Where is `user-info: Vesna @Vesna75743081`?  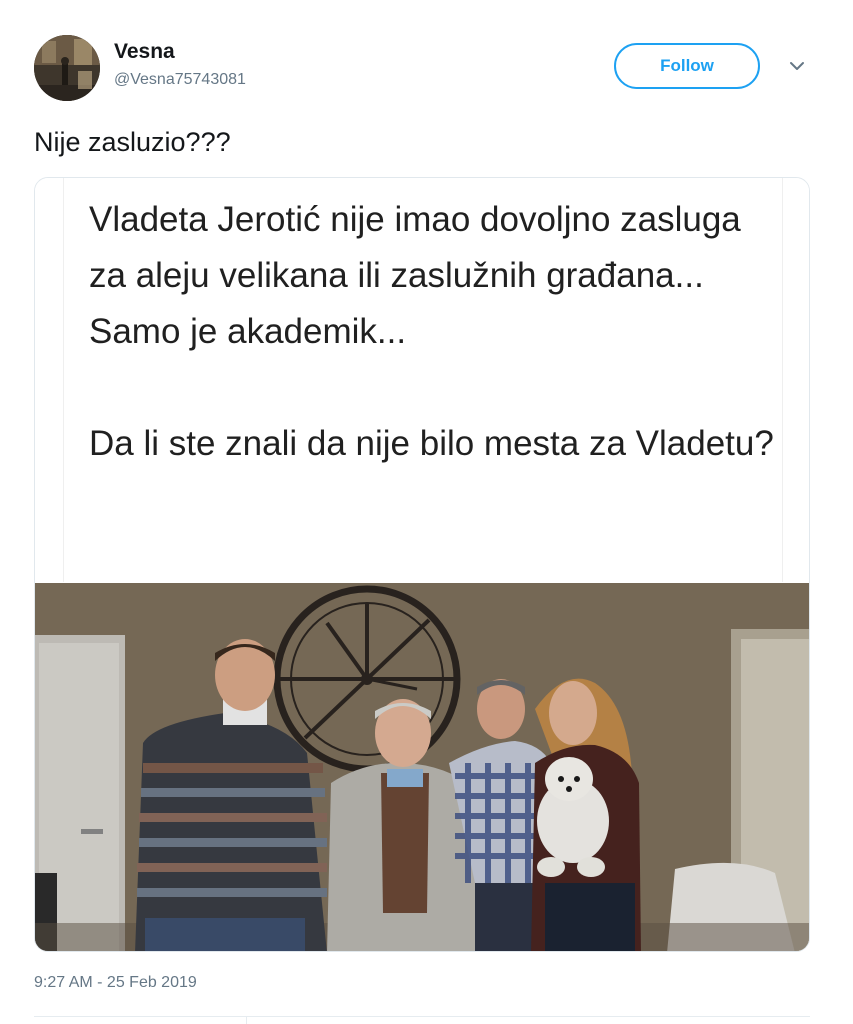
user-info: Vesna @Vesna75743081 is located at coordinates (180, 65).